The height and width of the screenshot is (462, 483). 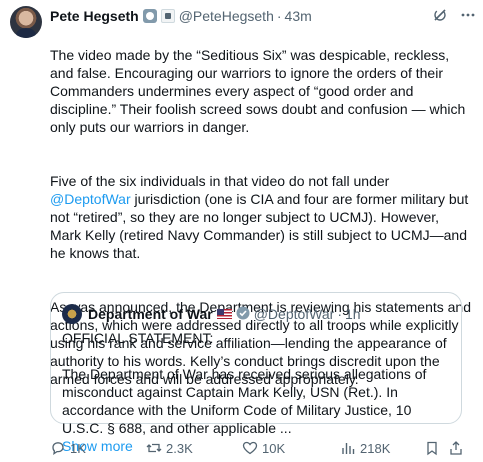 What do you see at coordinates (98, 448) in the screenshot?
I see `reply-button: 1K` at bounding box center [98, 448].